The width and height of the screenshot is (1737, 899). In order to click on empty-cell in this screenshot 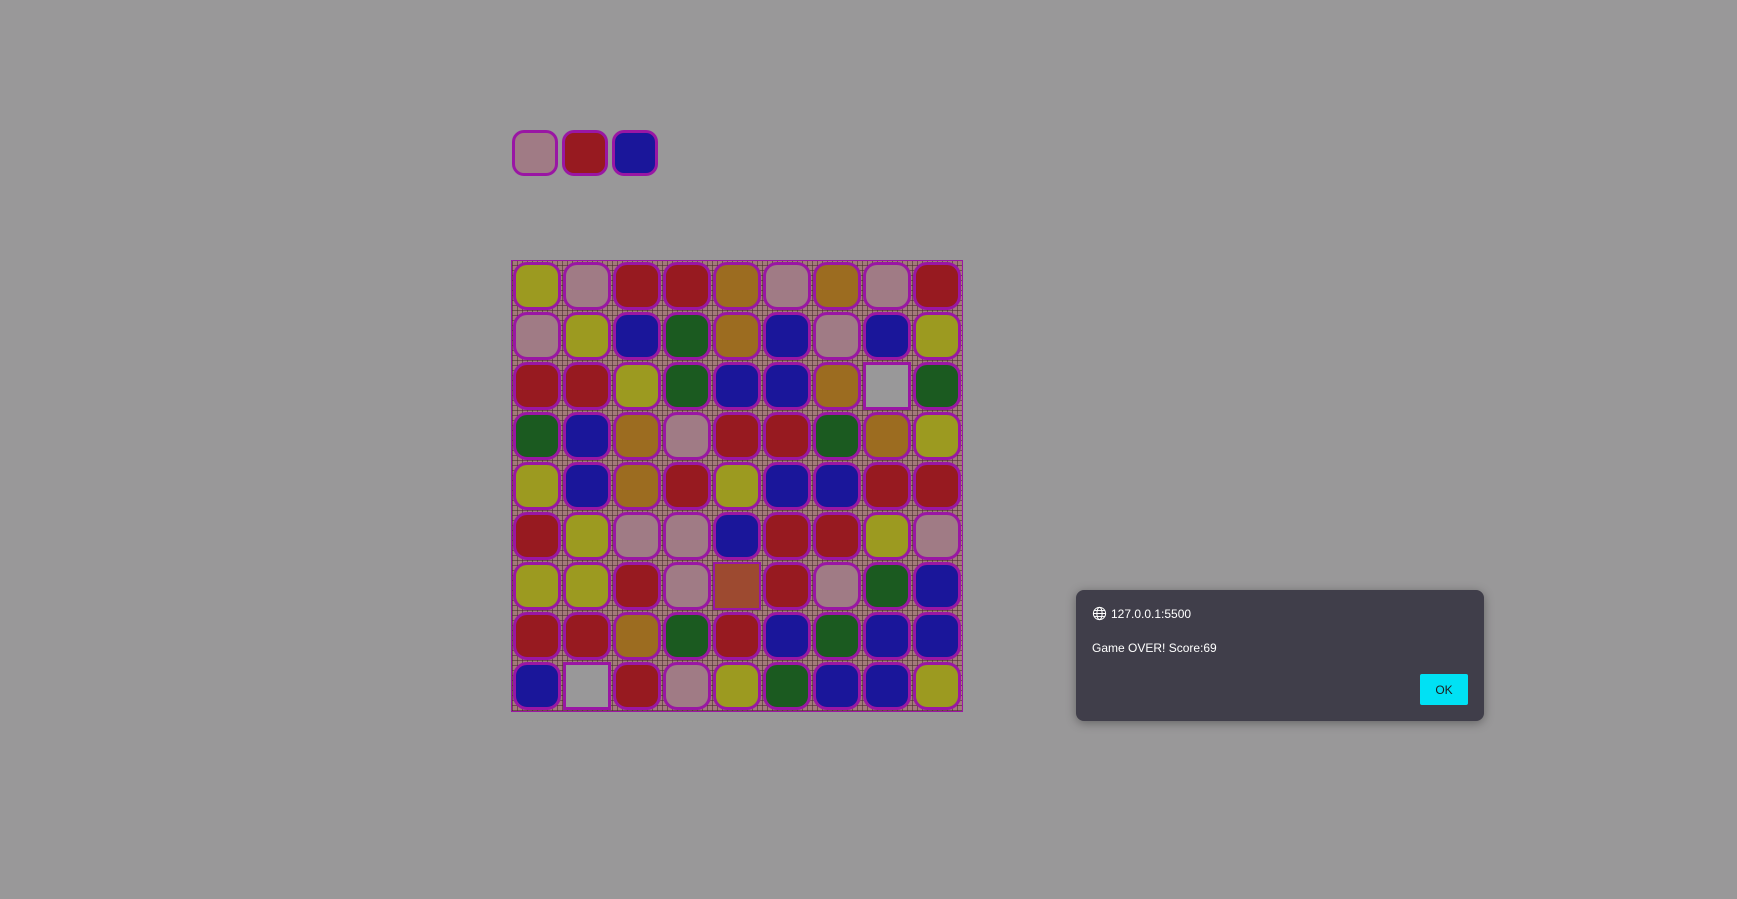, I will do `click(587, 686)`.